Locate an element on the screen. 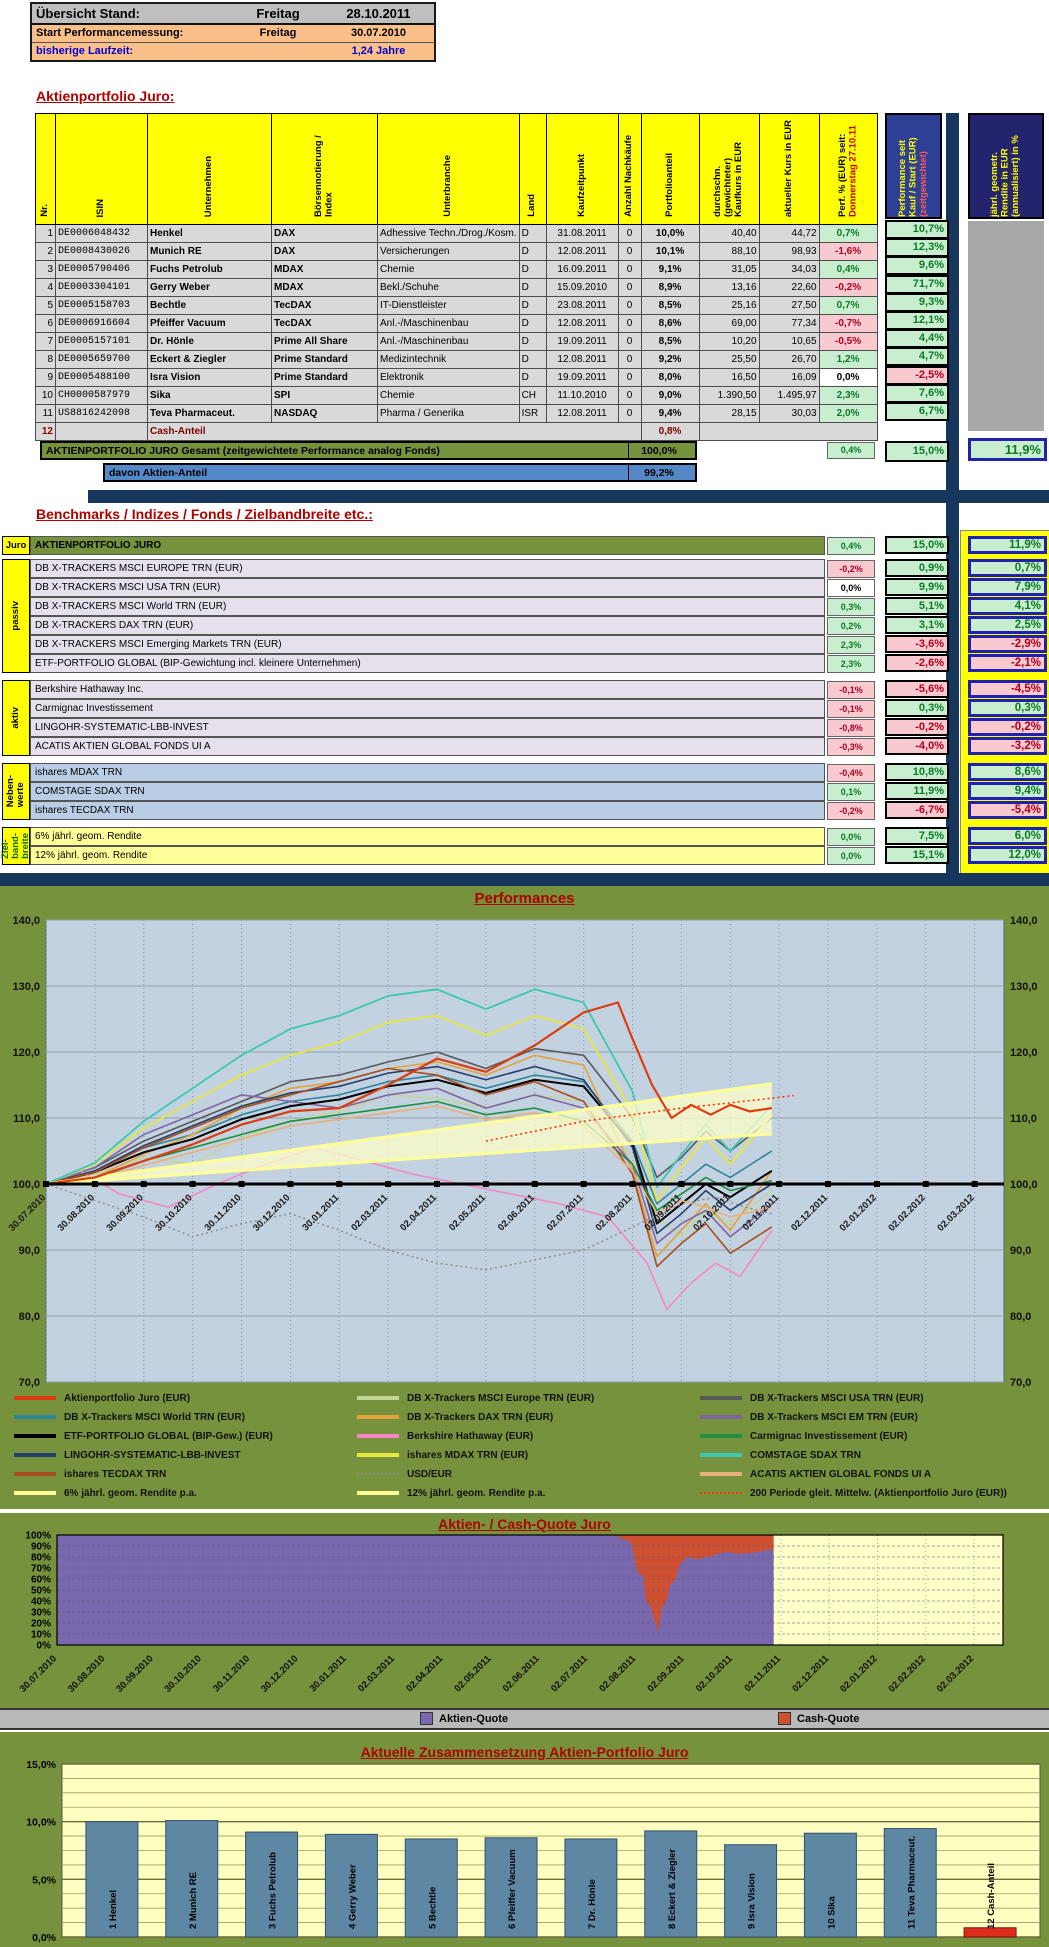 This screenshot has height=1947, width=1049. column-header: Kaufzeitpunkt is located at coordinates (582, 169).